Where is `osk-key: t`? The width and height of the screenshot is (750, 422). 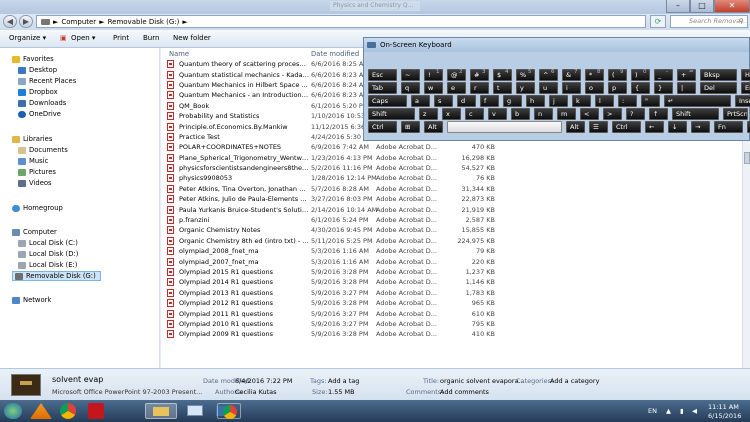 osk-key: t is located at coordinates (502, 88).